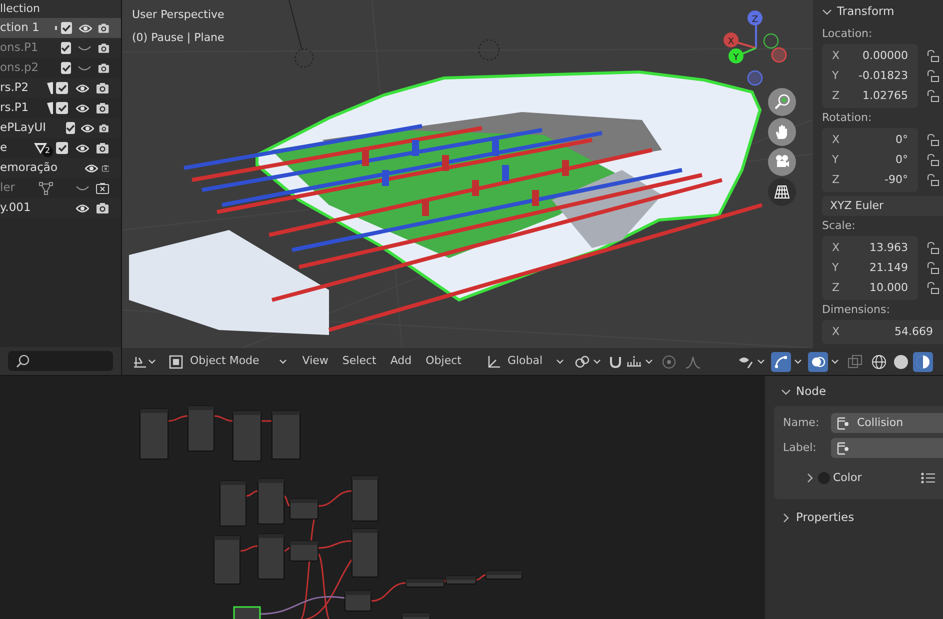 The height and width of the screenshot is (619, 943). What do you see at coordinates (882, 332) in the screenshot?
I see `number-field: X 54.669` at bounding box center [882, 332].